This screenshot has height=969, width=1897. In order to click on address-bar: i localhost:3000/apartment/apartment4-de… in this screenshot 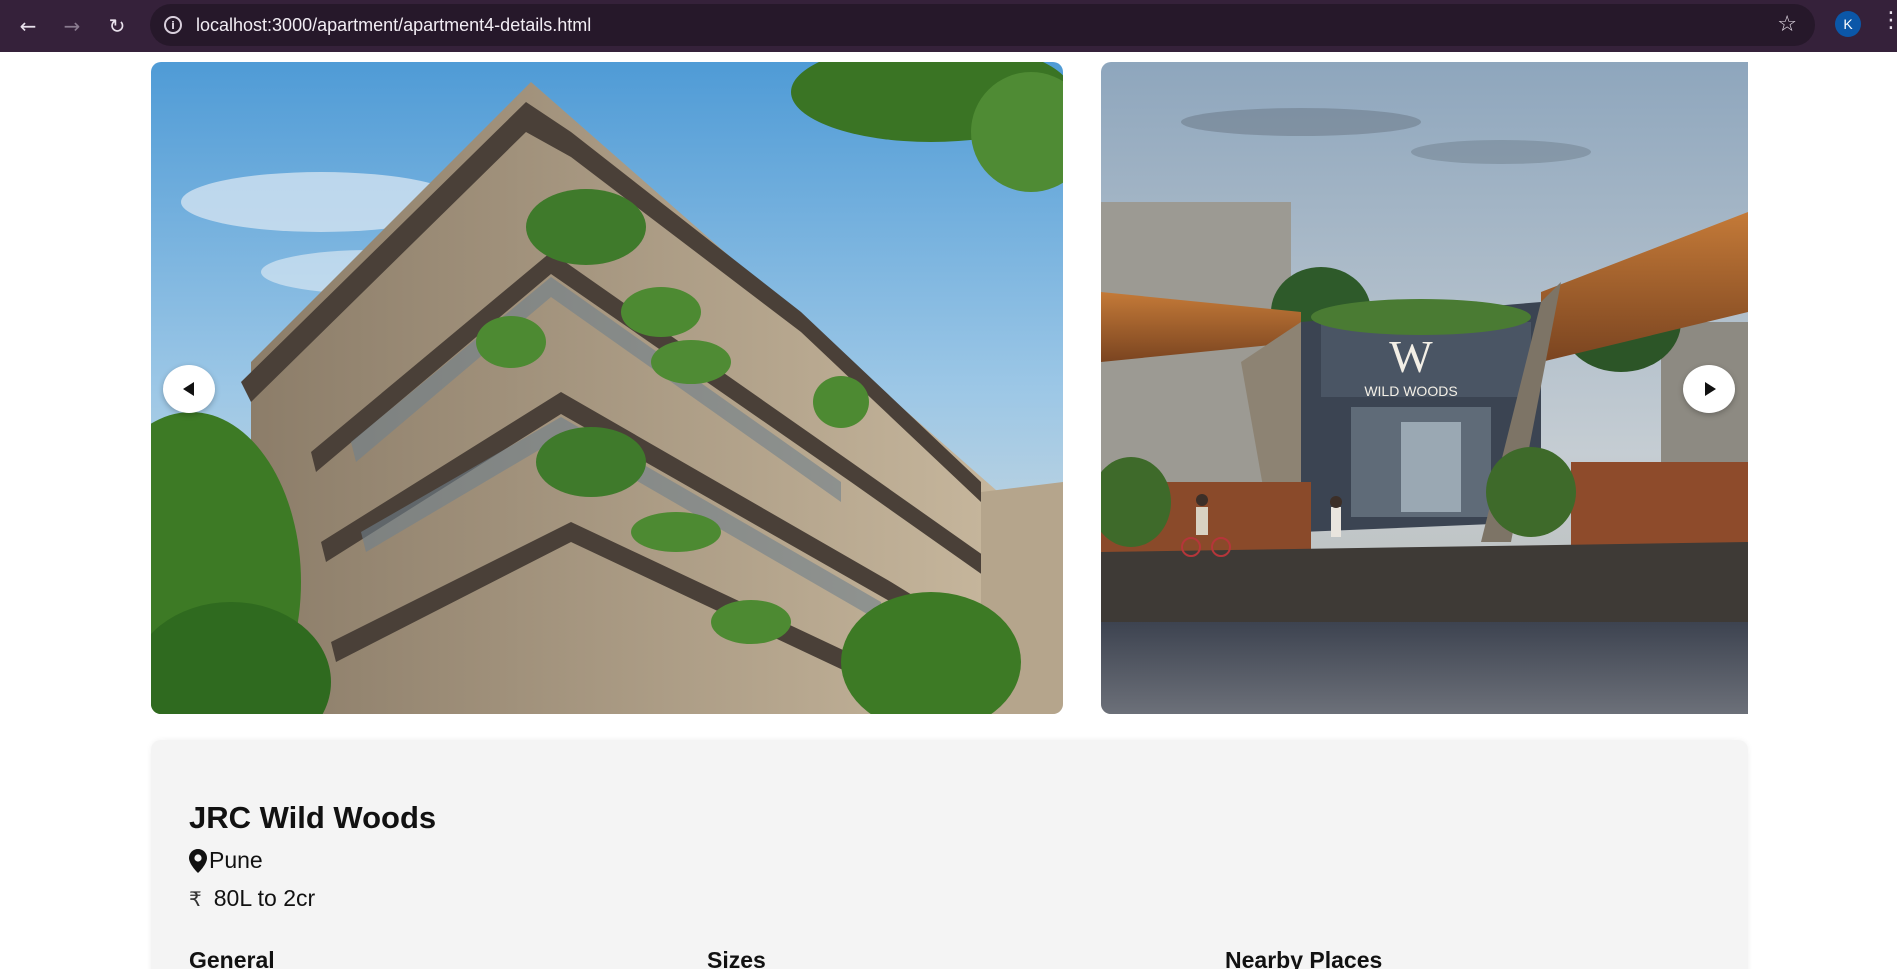, I will do `click(982, 25)`.